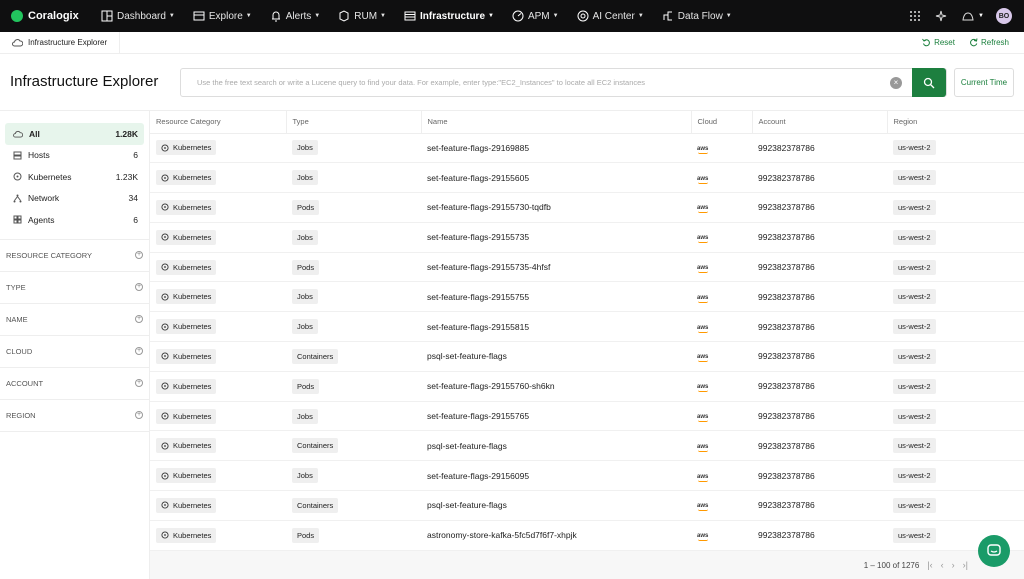 The width and height of the screenshot is (1024, 579). I want to click on apps-grid-icon, so click(915, 16).